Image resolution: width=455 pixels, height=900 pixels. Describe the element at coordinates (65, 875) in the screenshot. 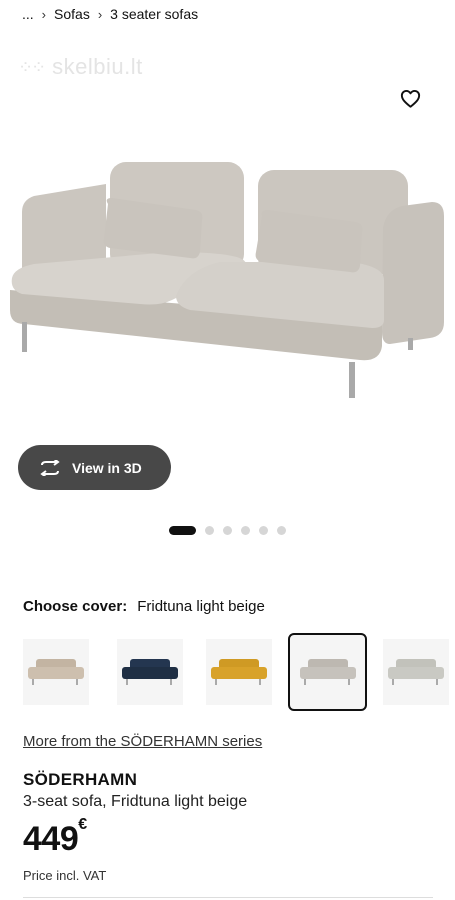

I see `price-note: Price incl. VAT` at that location.